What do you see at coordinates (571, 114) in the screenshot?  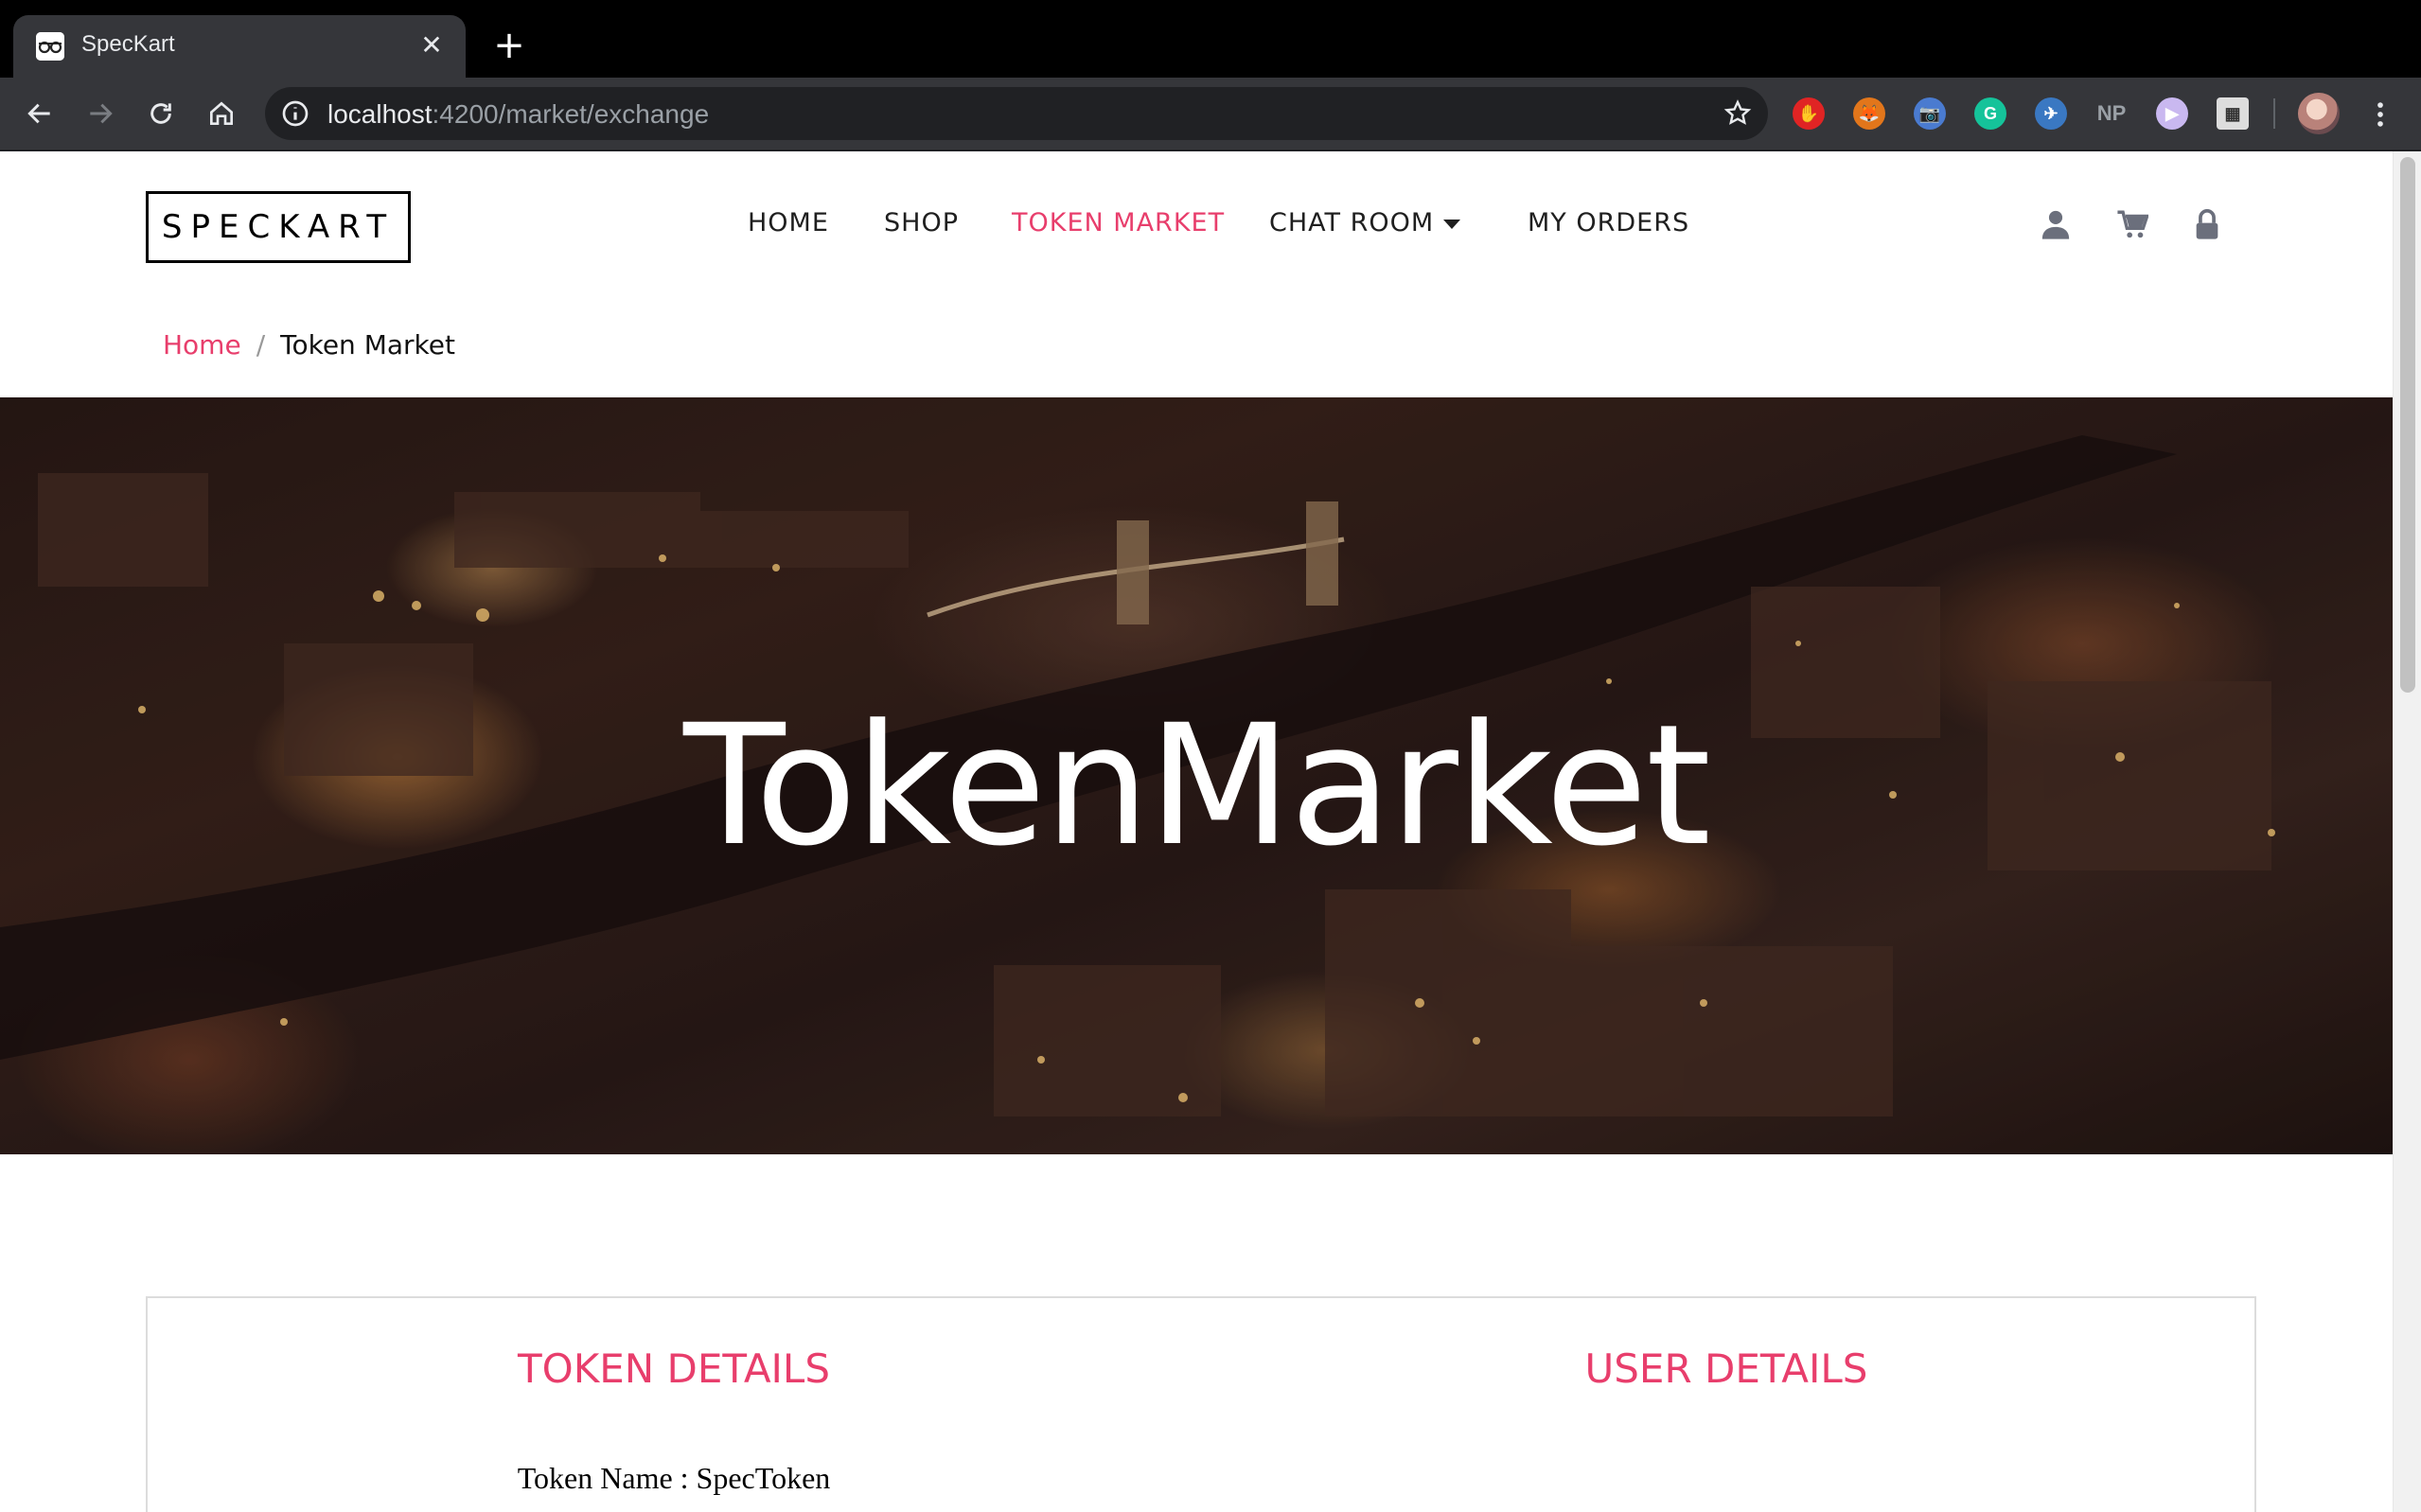 I see `url-path: :4200/market/exchange` at bounding box center [571, 114].